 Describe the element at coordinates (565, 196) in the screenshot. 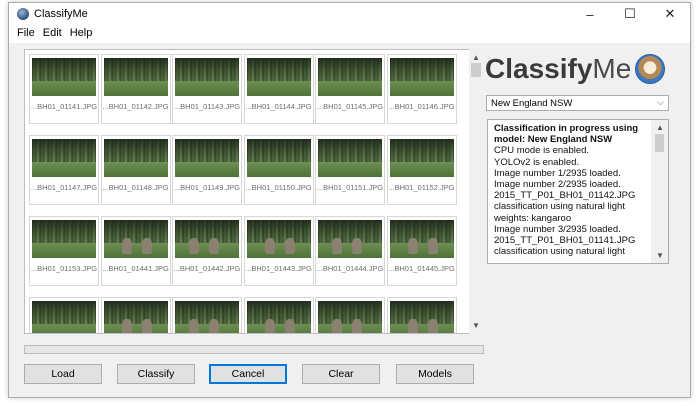

I see `log-line: 2015_TT_P01_BH01_01142.JPG` at that location.